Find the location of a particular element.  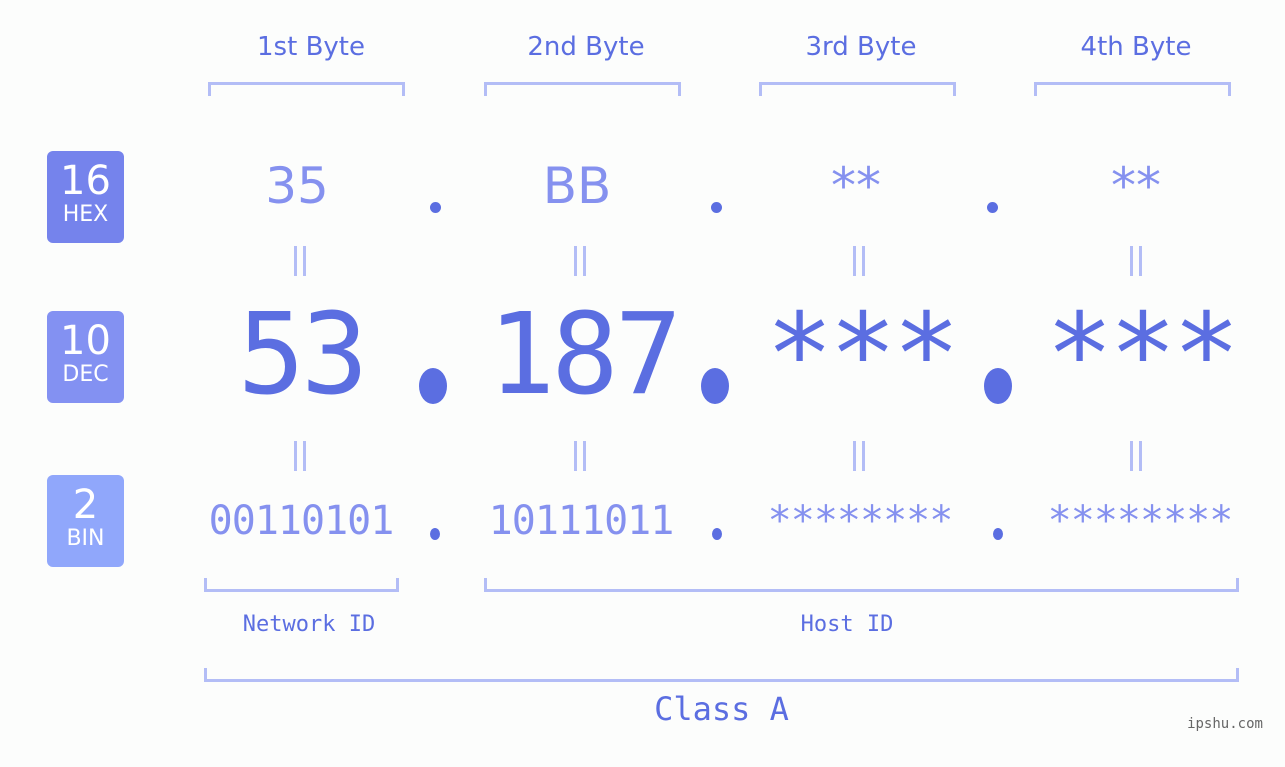

class-label: Class A is located at coordinates (721, 709).